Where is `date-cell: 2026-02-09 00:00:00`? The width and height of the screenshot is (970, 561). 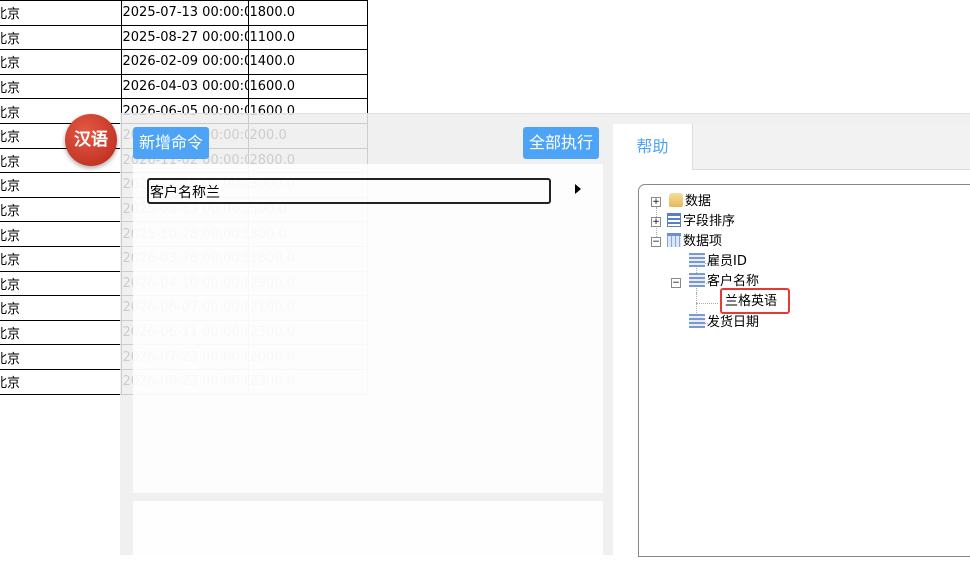
date-cell: 2026-02-09 00:00:00 is located at coordinates (184, 62).